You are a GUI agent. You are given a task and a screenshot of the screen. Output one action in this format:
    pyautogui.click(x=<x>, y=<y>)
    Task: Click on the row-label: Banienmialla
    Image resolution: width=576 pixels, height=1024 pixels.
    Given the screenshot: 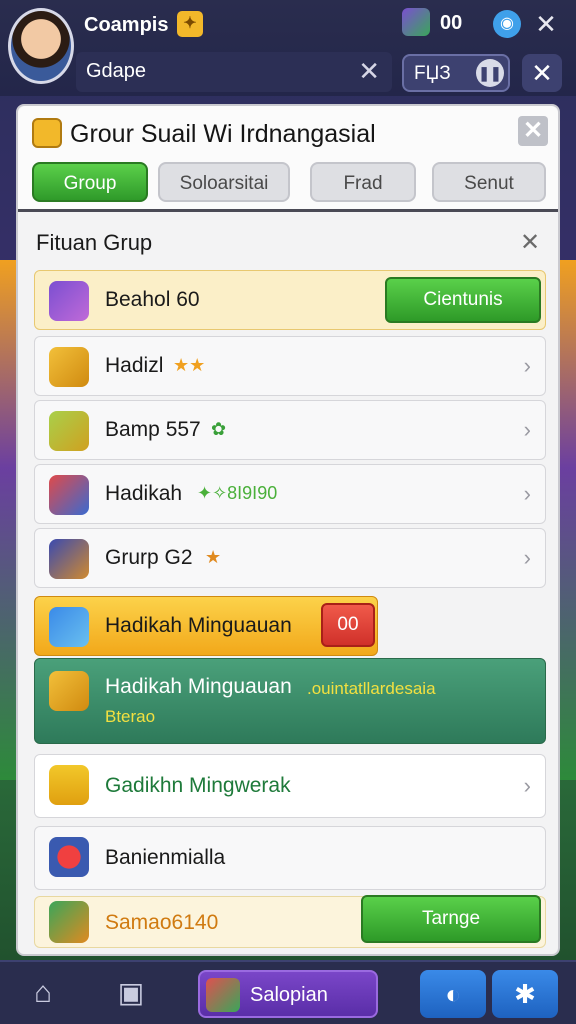 What is the action you would take?
    pyautogui.click(x=165, y=857)
    